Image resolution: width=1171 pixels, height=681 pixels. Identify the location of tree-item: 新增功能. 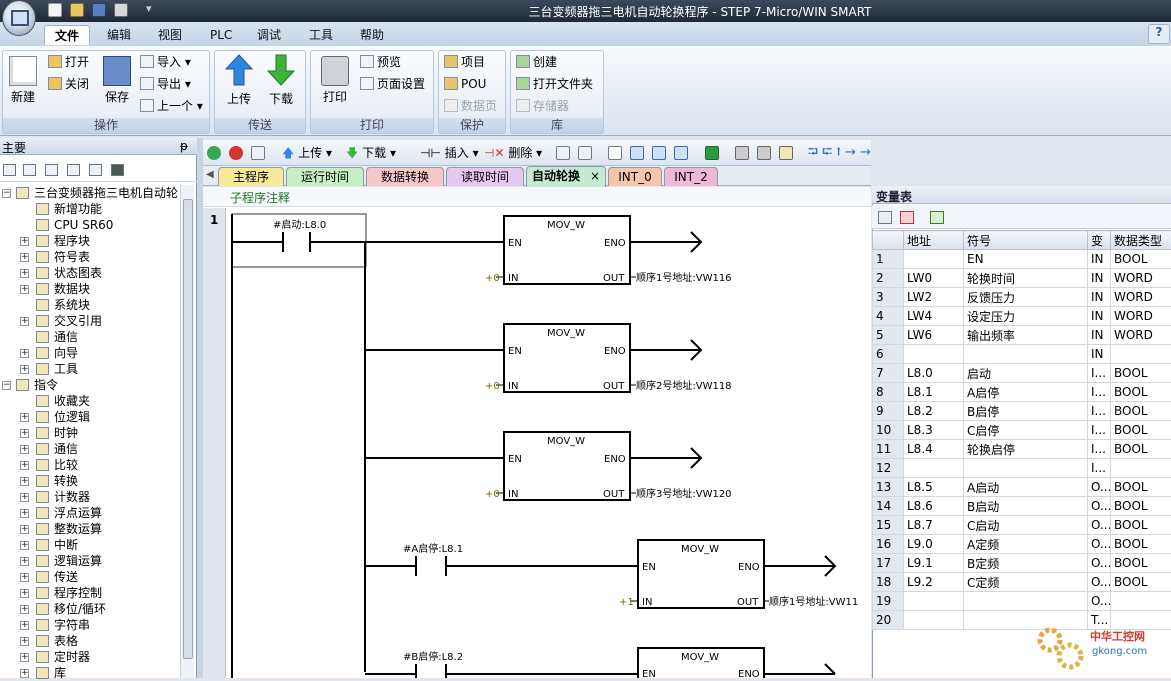
(90, 209).